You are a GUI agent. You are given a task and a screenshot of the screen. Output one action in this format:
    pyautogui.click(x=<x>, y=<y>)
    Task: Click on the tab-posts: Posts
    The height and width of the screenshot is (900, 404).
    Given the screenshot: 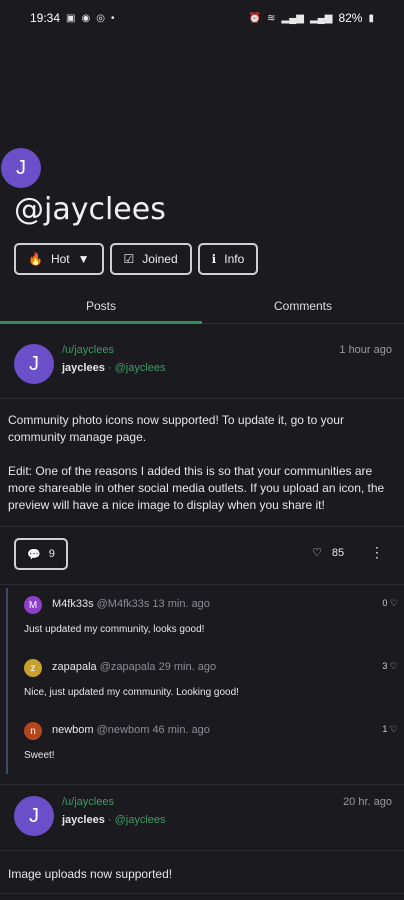 What is the action you would take?
    pyautogui.click(x=101, y=307)
    